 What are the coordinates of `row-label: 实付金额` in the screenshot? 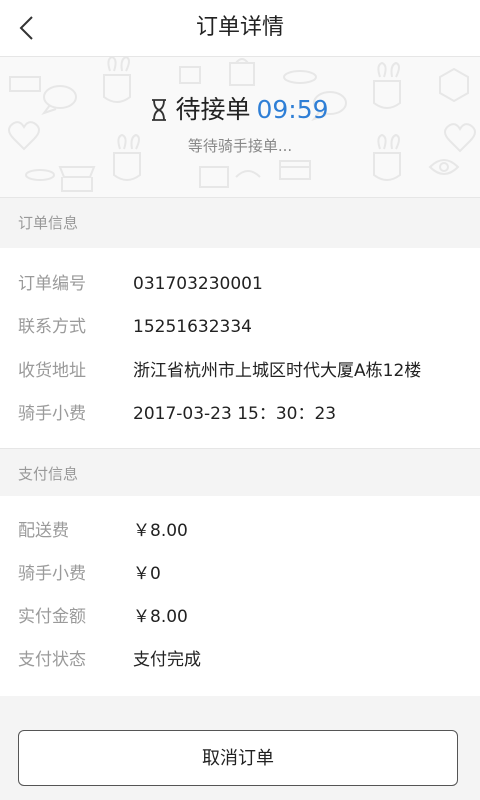 It's located at (52, 617).